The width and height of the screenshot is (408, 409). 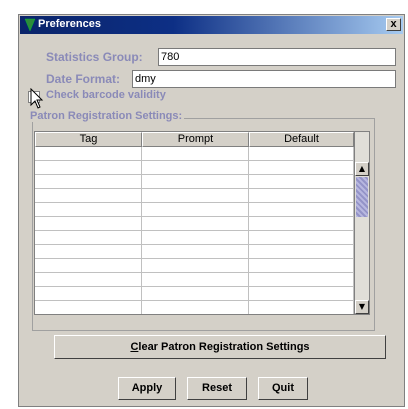 What do you see at coordinates (211, 25) in the screenshot?
I see `title-bar: Preferences x` at bounding box center [211, 25].